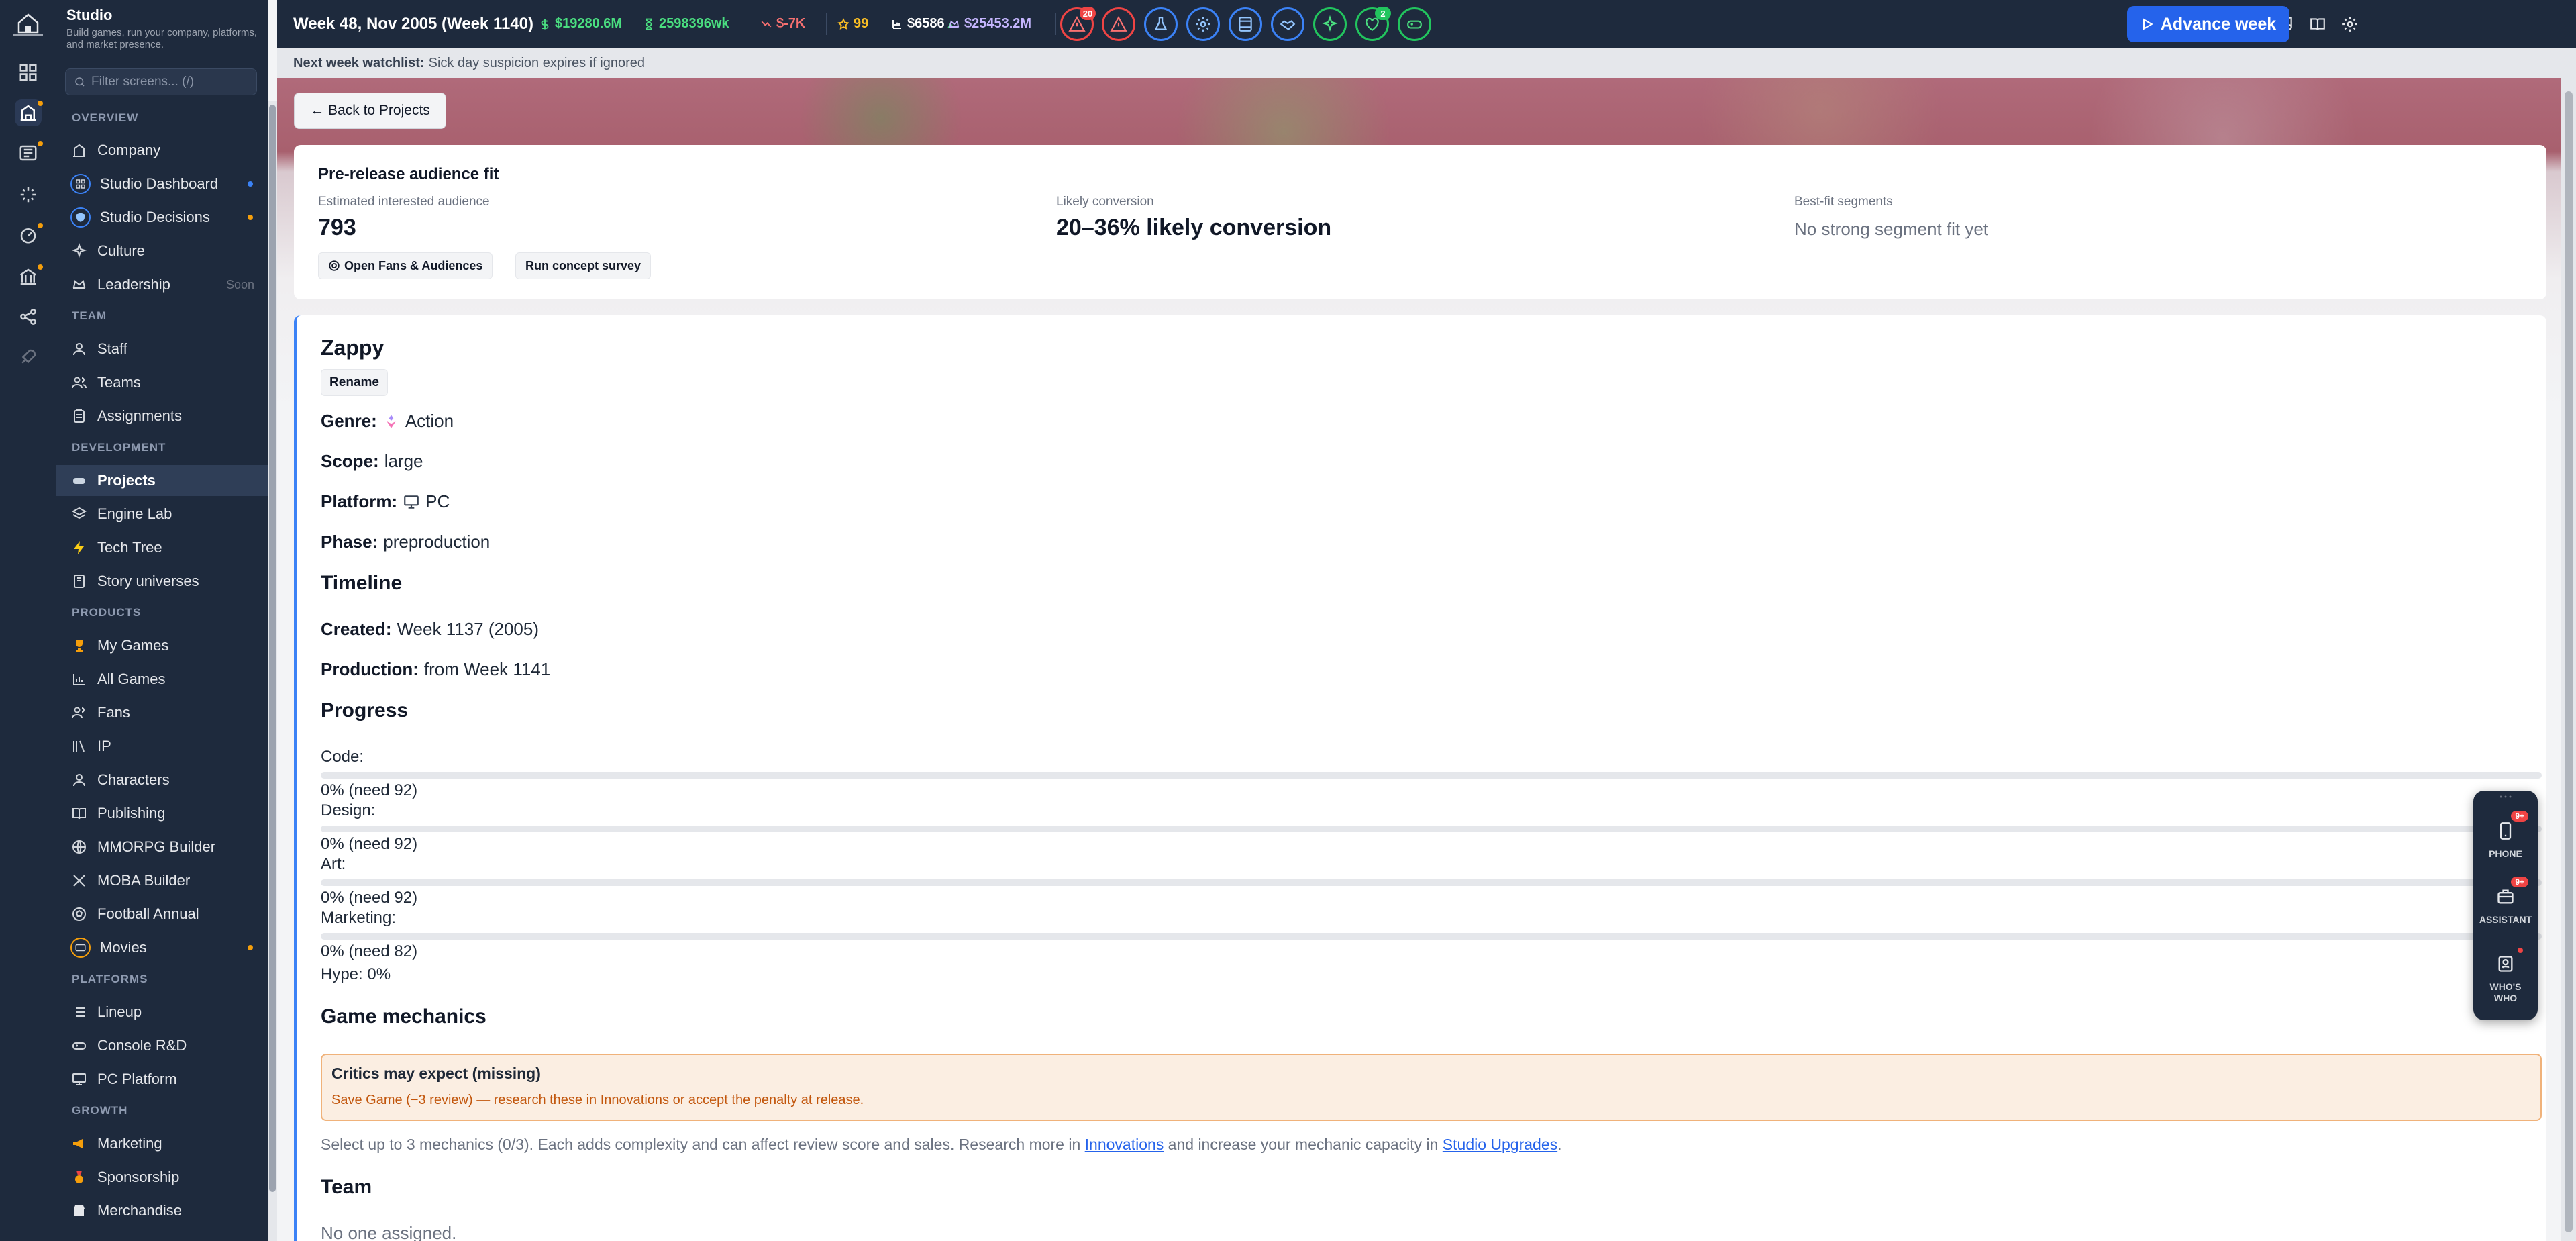  I want to click on sidebar-item-label: Lineup, so click(119, 1011).